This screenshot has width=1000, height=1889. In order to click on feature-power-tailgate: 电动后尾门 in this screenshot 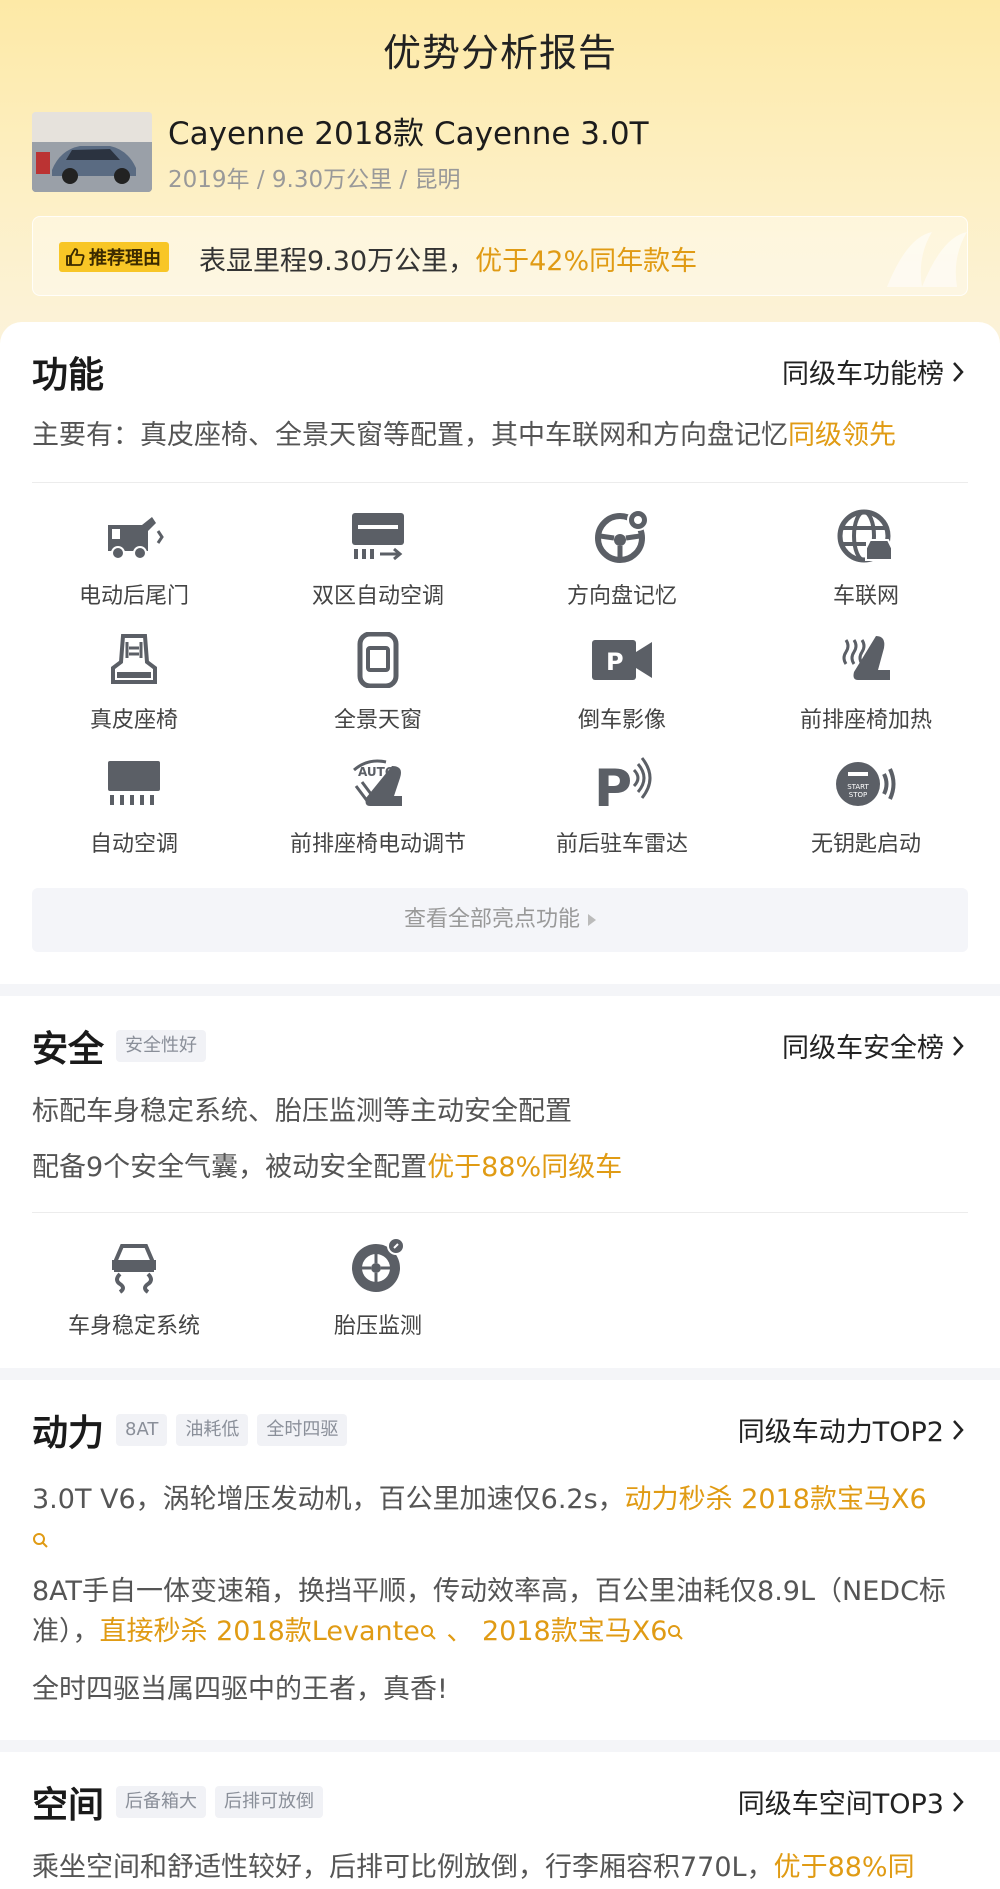, I will do `click(134, 558)`.